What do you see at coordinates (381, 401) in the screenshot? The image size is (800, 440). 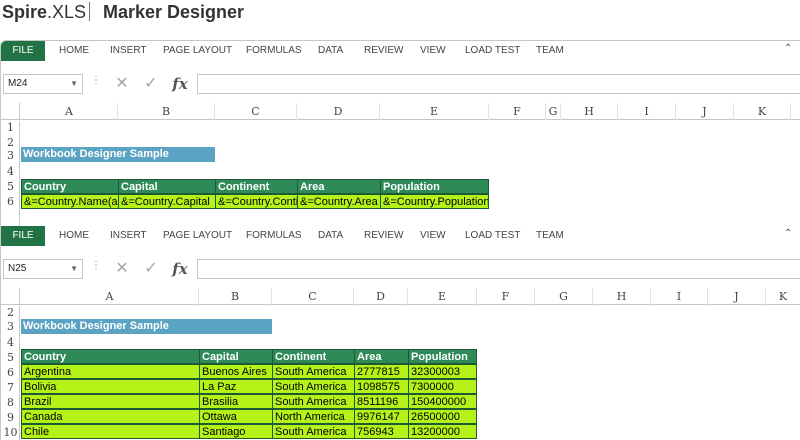 I see `data-cell: 8511196` at bounding box center [381, 401].